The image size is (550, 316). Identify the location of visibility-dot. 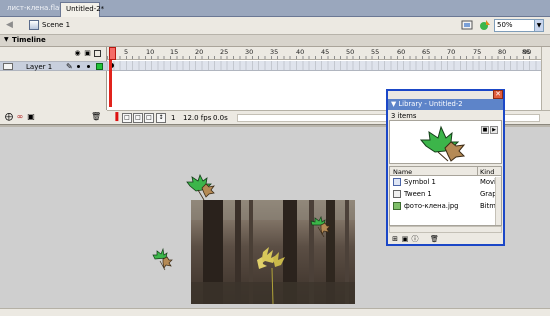
(78, 66).